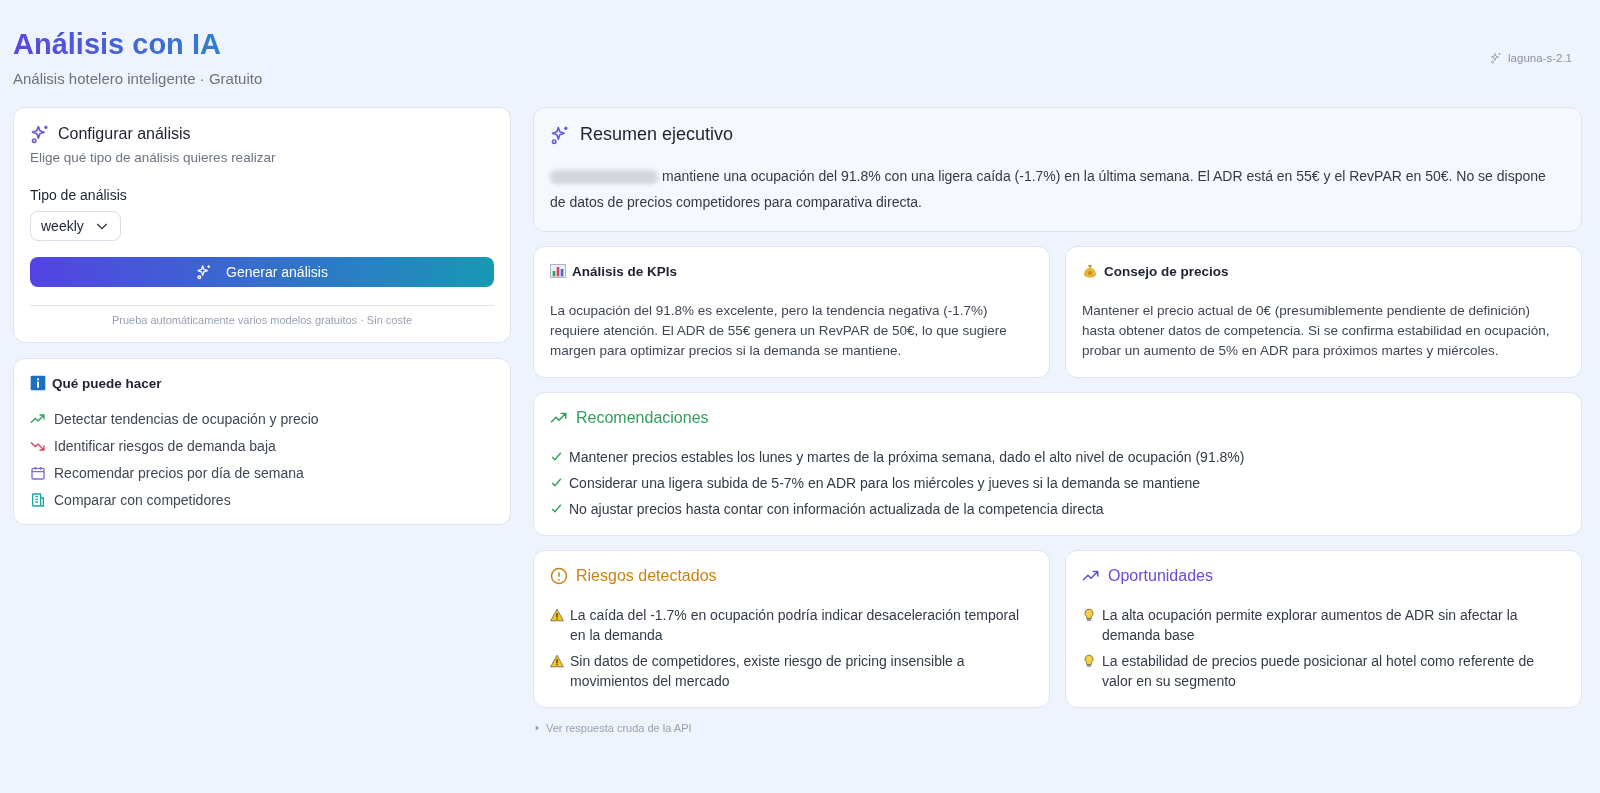 This screenshot has height=793, width=1600. I want to click on page-subtitle: Análisis hotelero inteligente · Gratuito, so click(138, 78).